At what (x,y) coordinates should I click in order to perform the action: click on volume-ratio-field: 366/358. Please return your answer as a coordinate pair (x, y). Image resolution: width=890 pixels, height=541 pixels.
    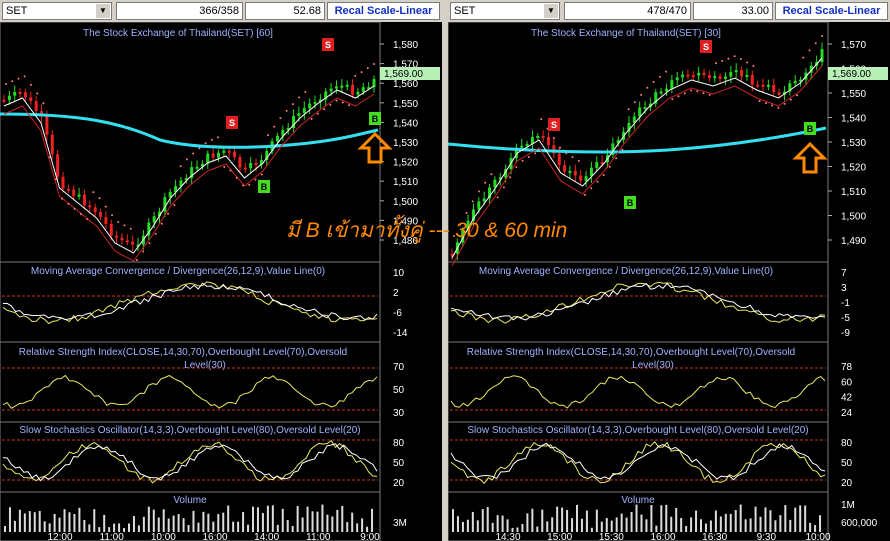
    Looking at the image, I should click on (179, 11).